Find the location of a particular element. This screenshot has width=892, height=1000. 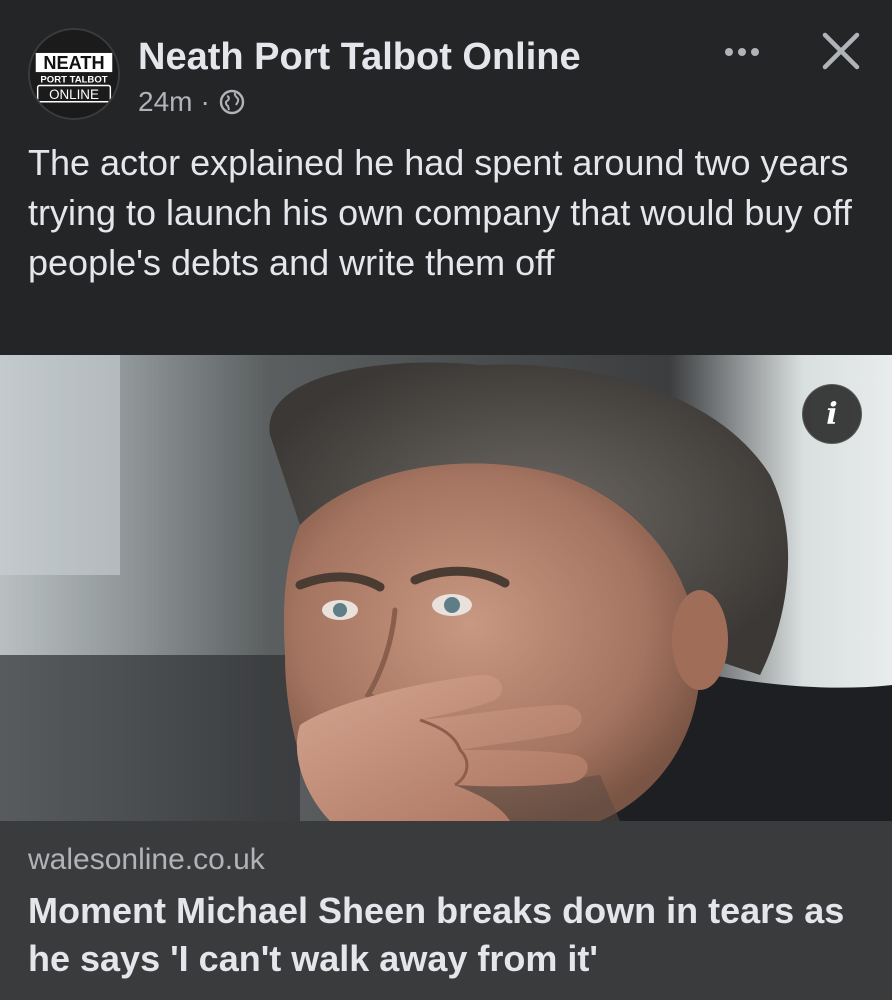

page-avatar: NEATH PORT TALBOT ONLINE is located at coordinates (74, 74).